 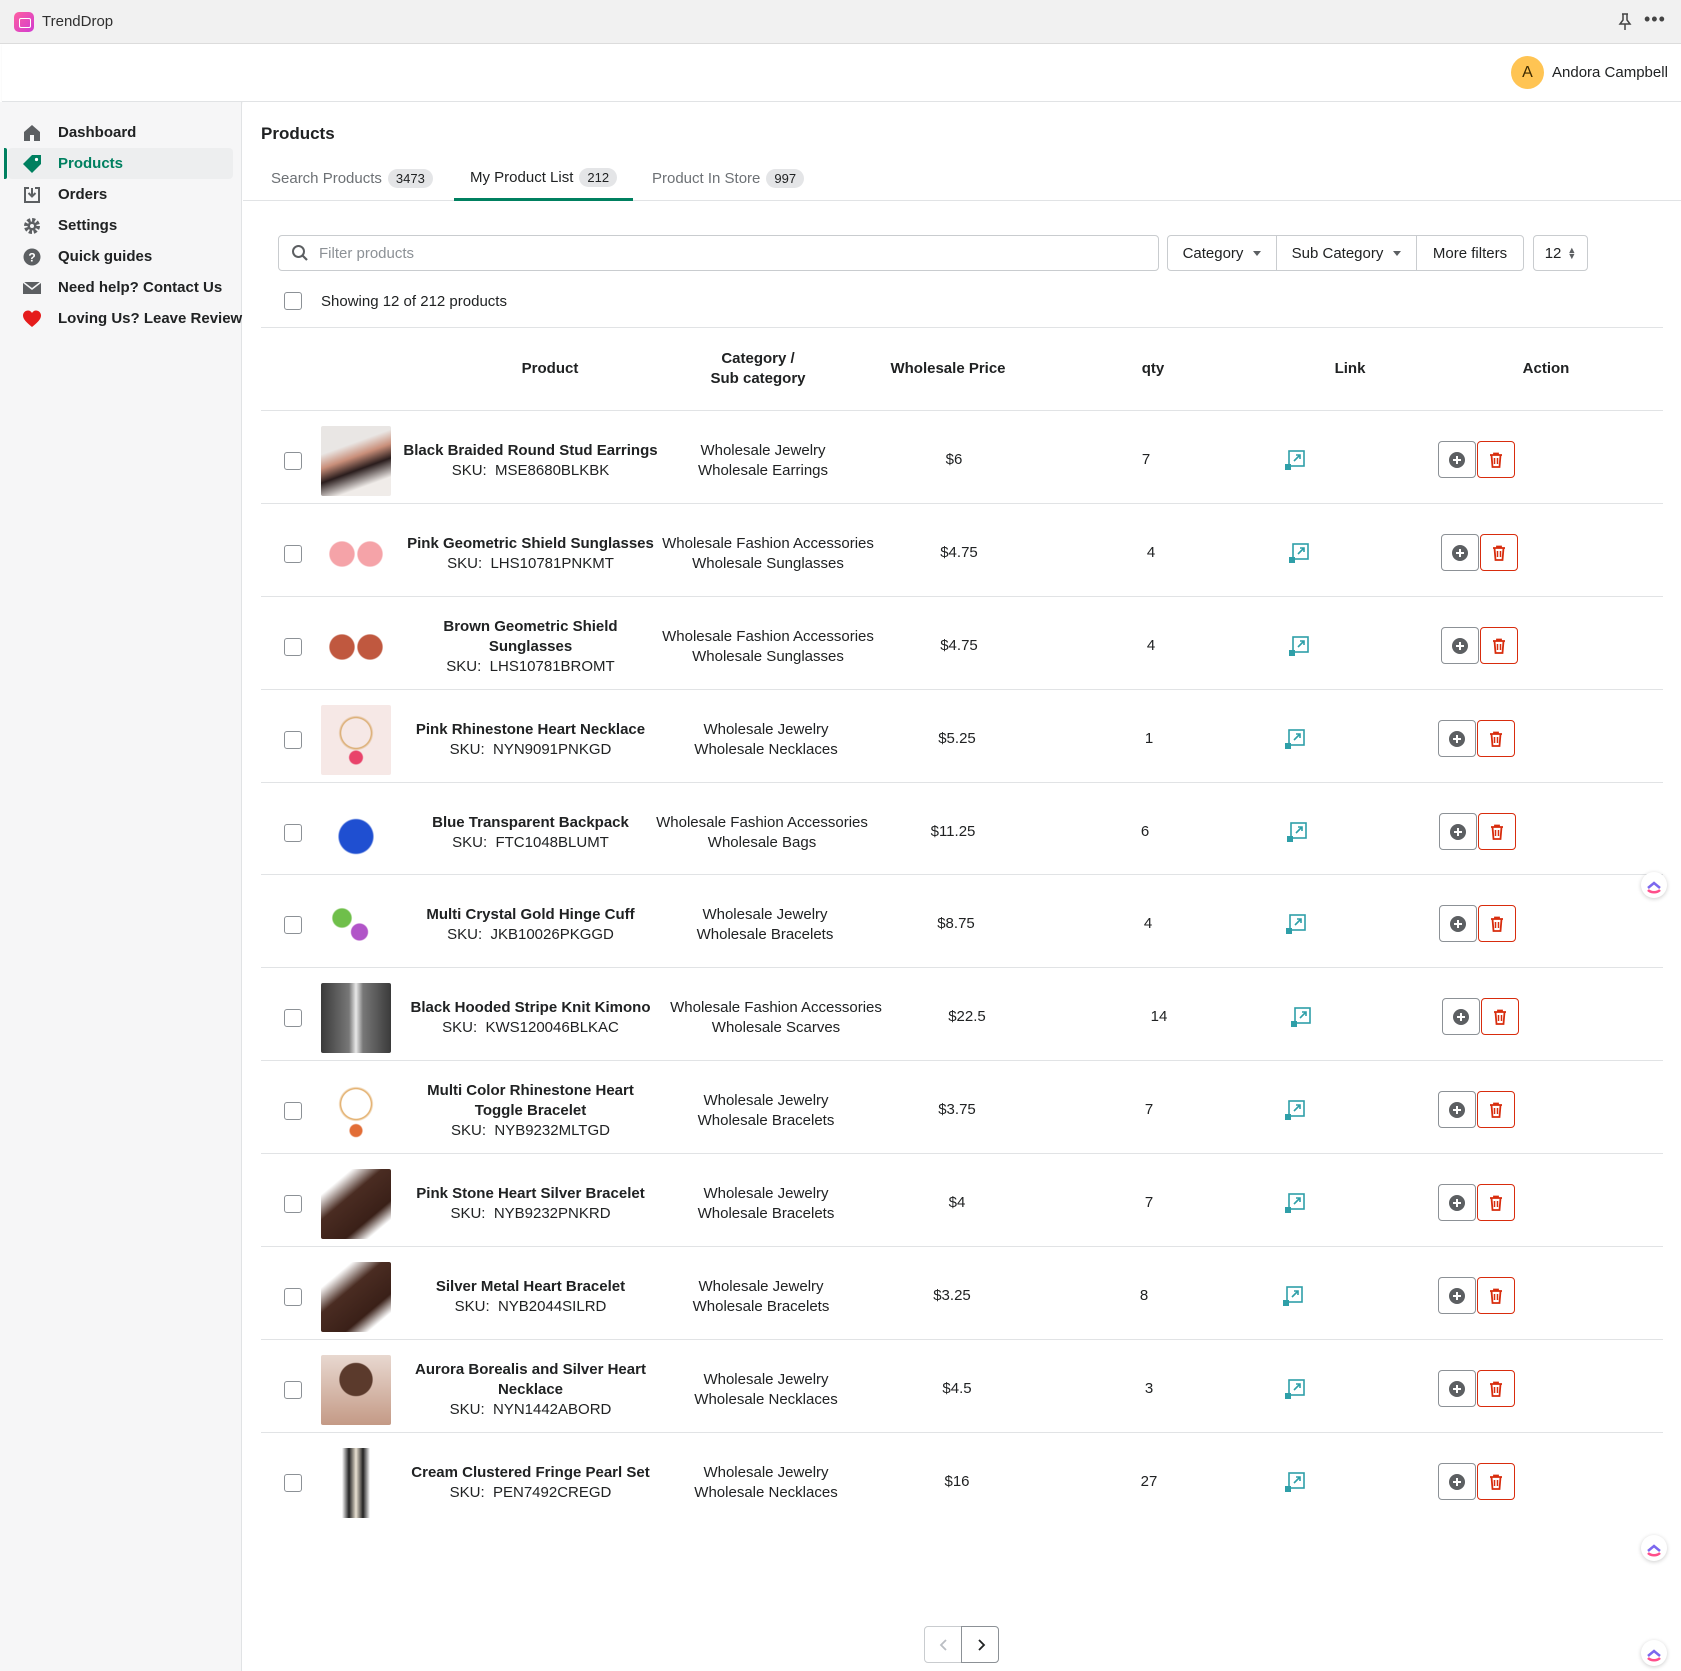 I want to click on product-name: Black Hooded Stripe Knit Kimono, so click(x=530, y=1008).